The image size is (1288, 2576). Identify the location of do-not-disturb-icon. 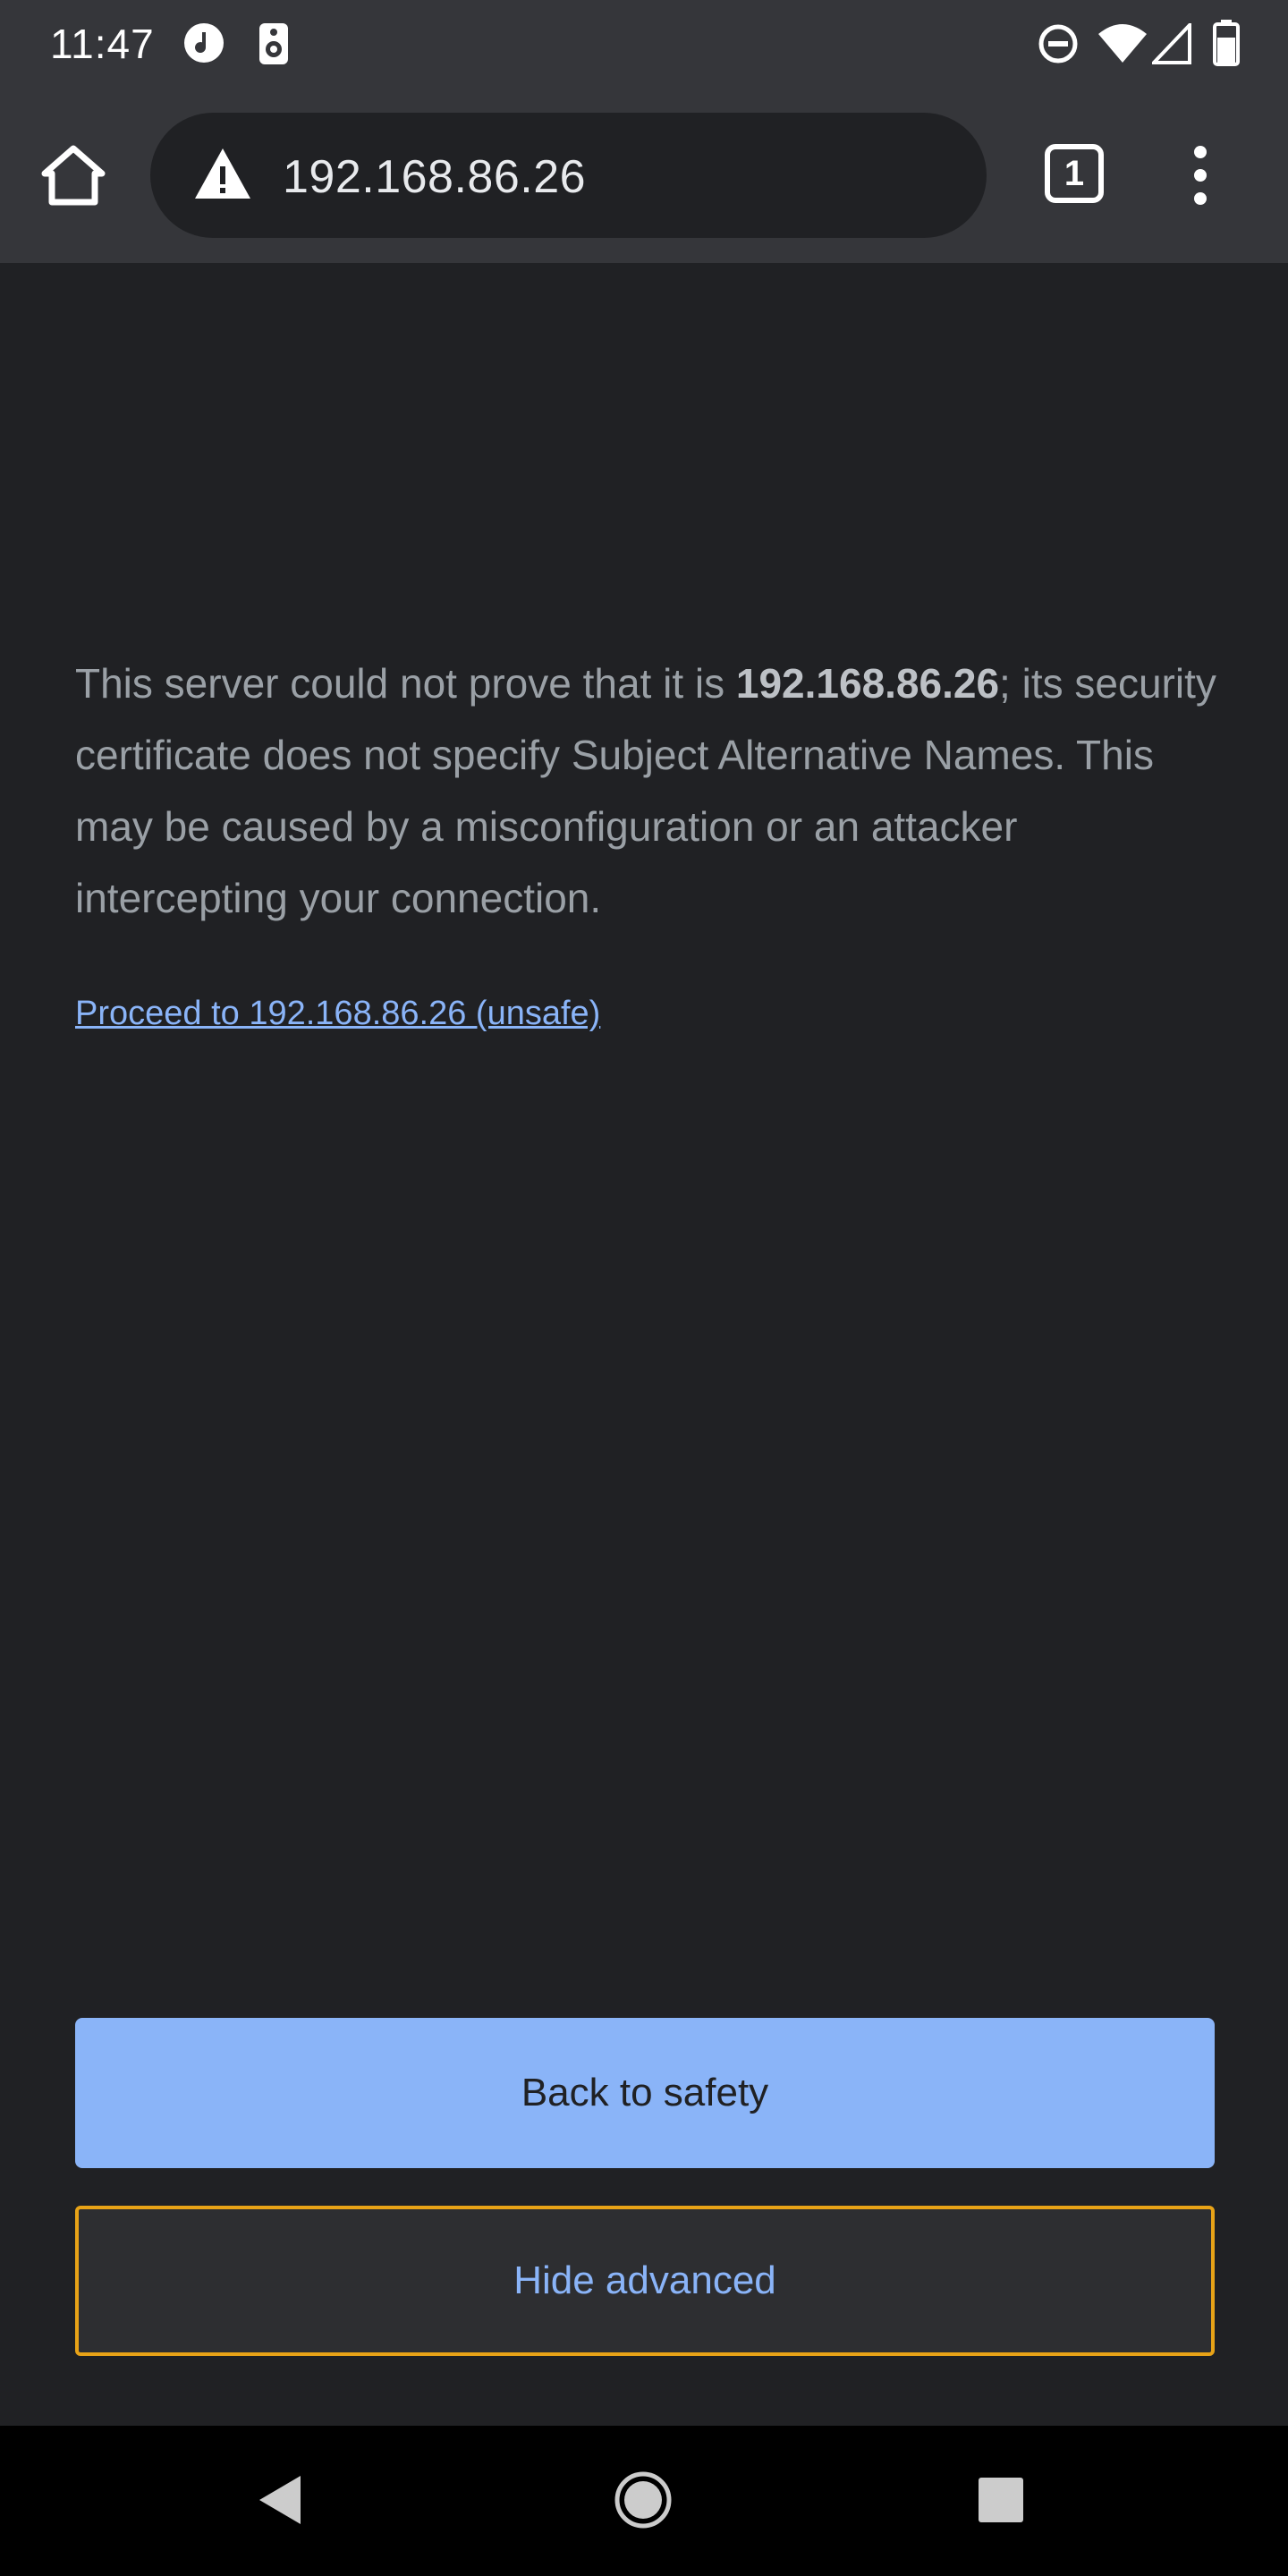
(1058, 43).